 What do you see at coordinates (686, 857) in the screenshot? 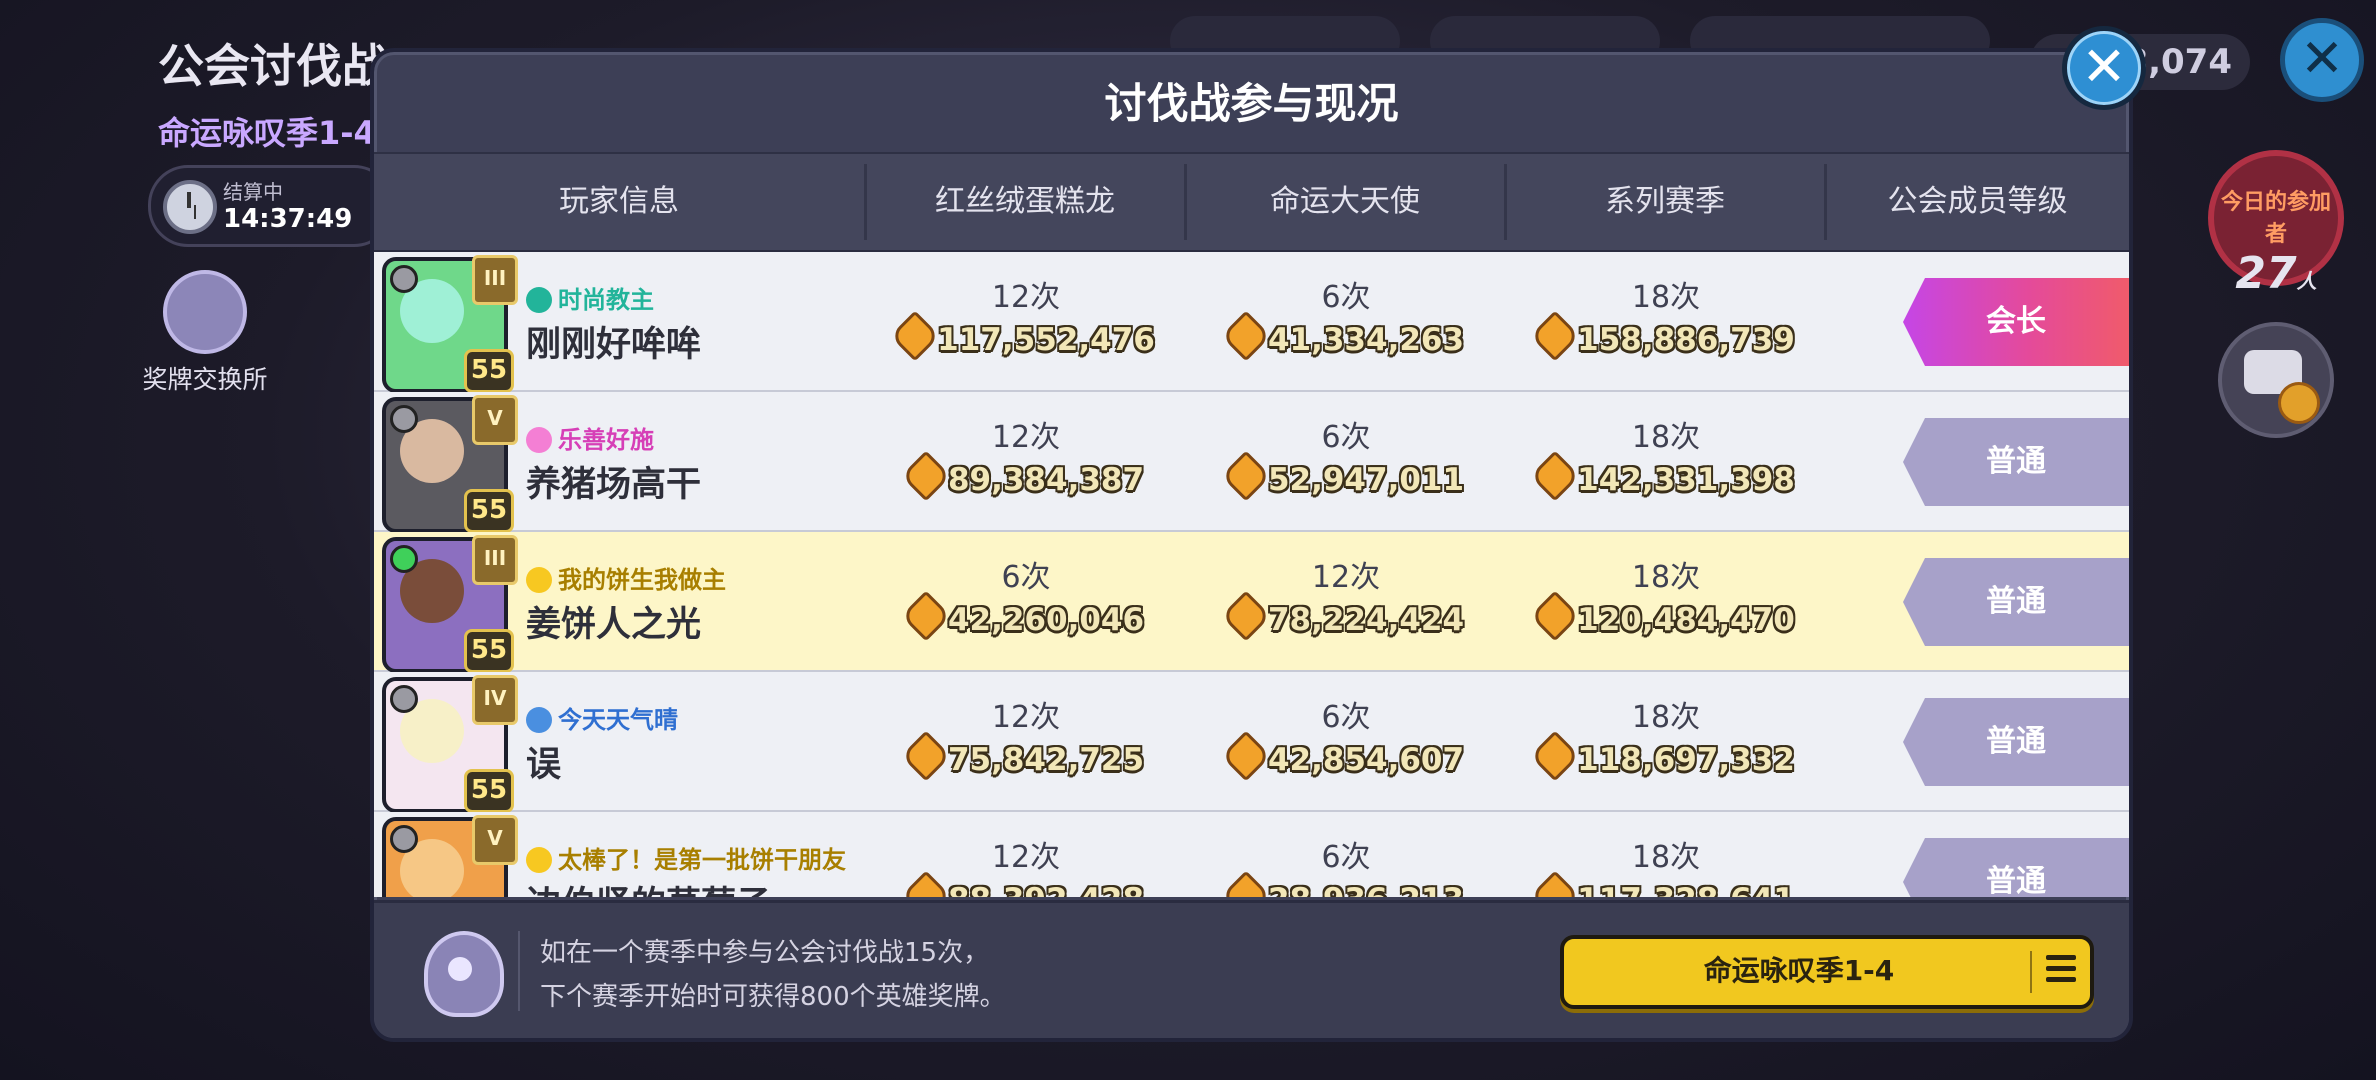
I see `player-title: 太棒了！是第一批饼干朋友` at bounding box center [686, 857].